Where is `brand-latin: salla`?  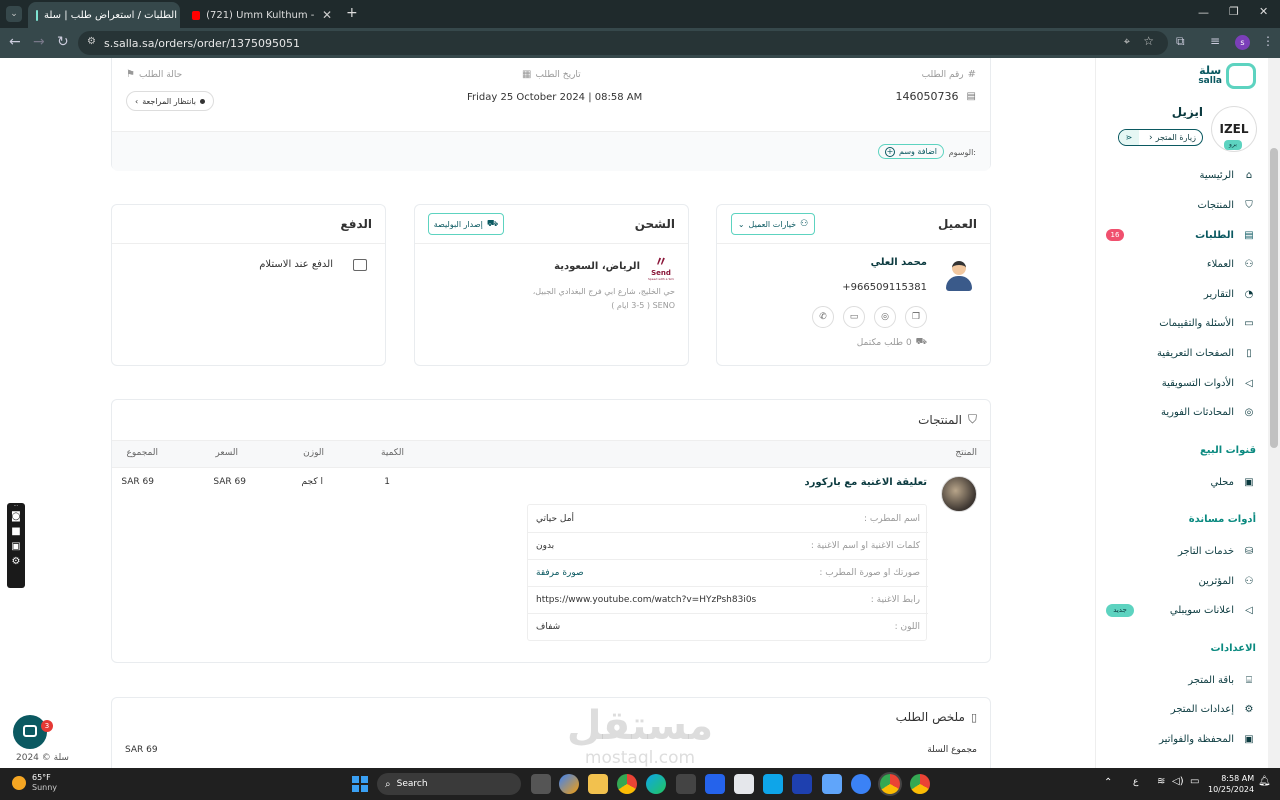 brand-latin: salla is located at coordinates (1210, 81).